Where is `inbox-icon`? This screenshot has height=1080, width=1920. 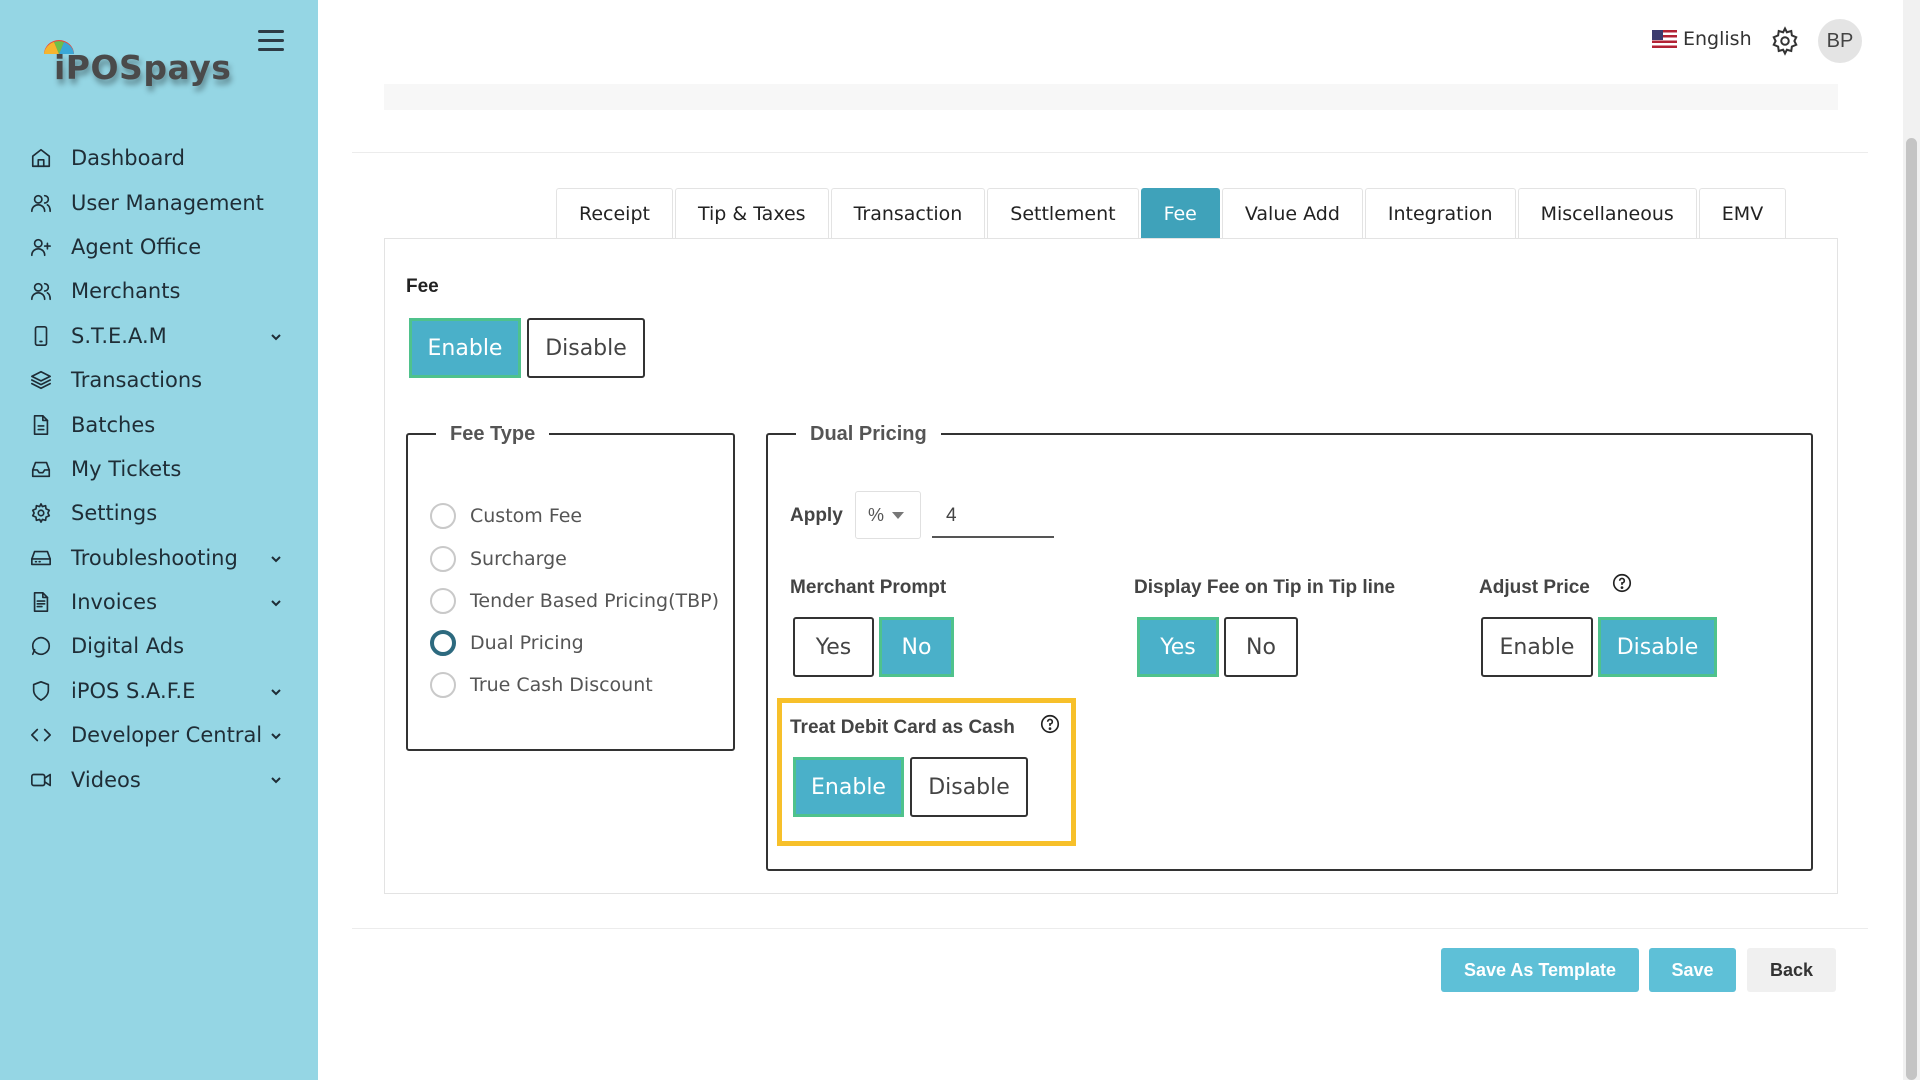
inbox-icon is located at coordinates (41, 469).